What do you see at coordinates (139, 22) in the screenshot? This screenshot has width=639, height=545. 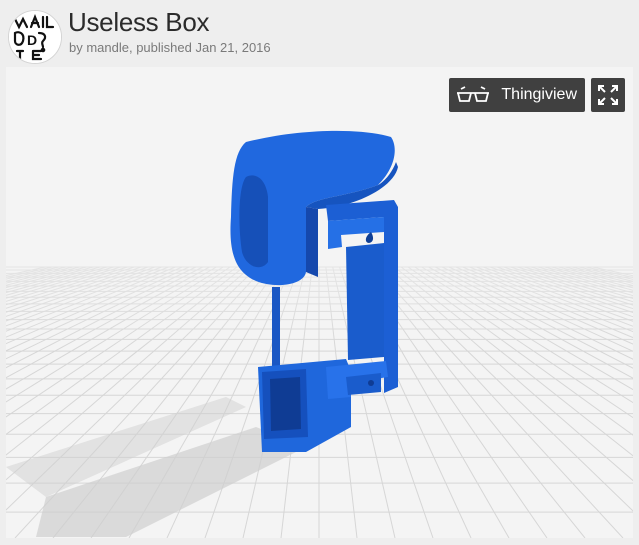 I see `thing-title: Useless Box` at bounding box center [139, 22].